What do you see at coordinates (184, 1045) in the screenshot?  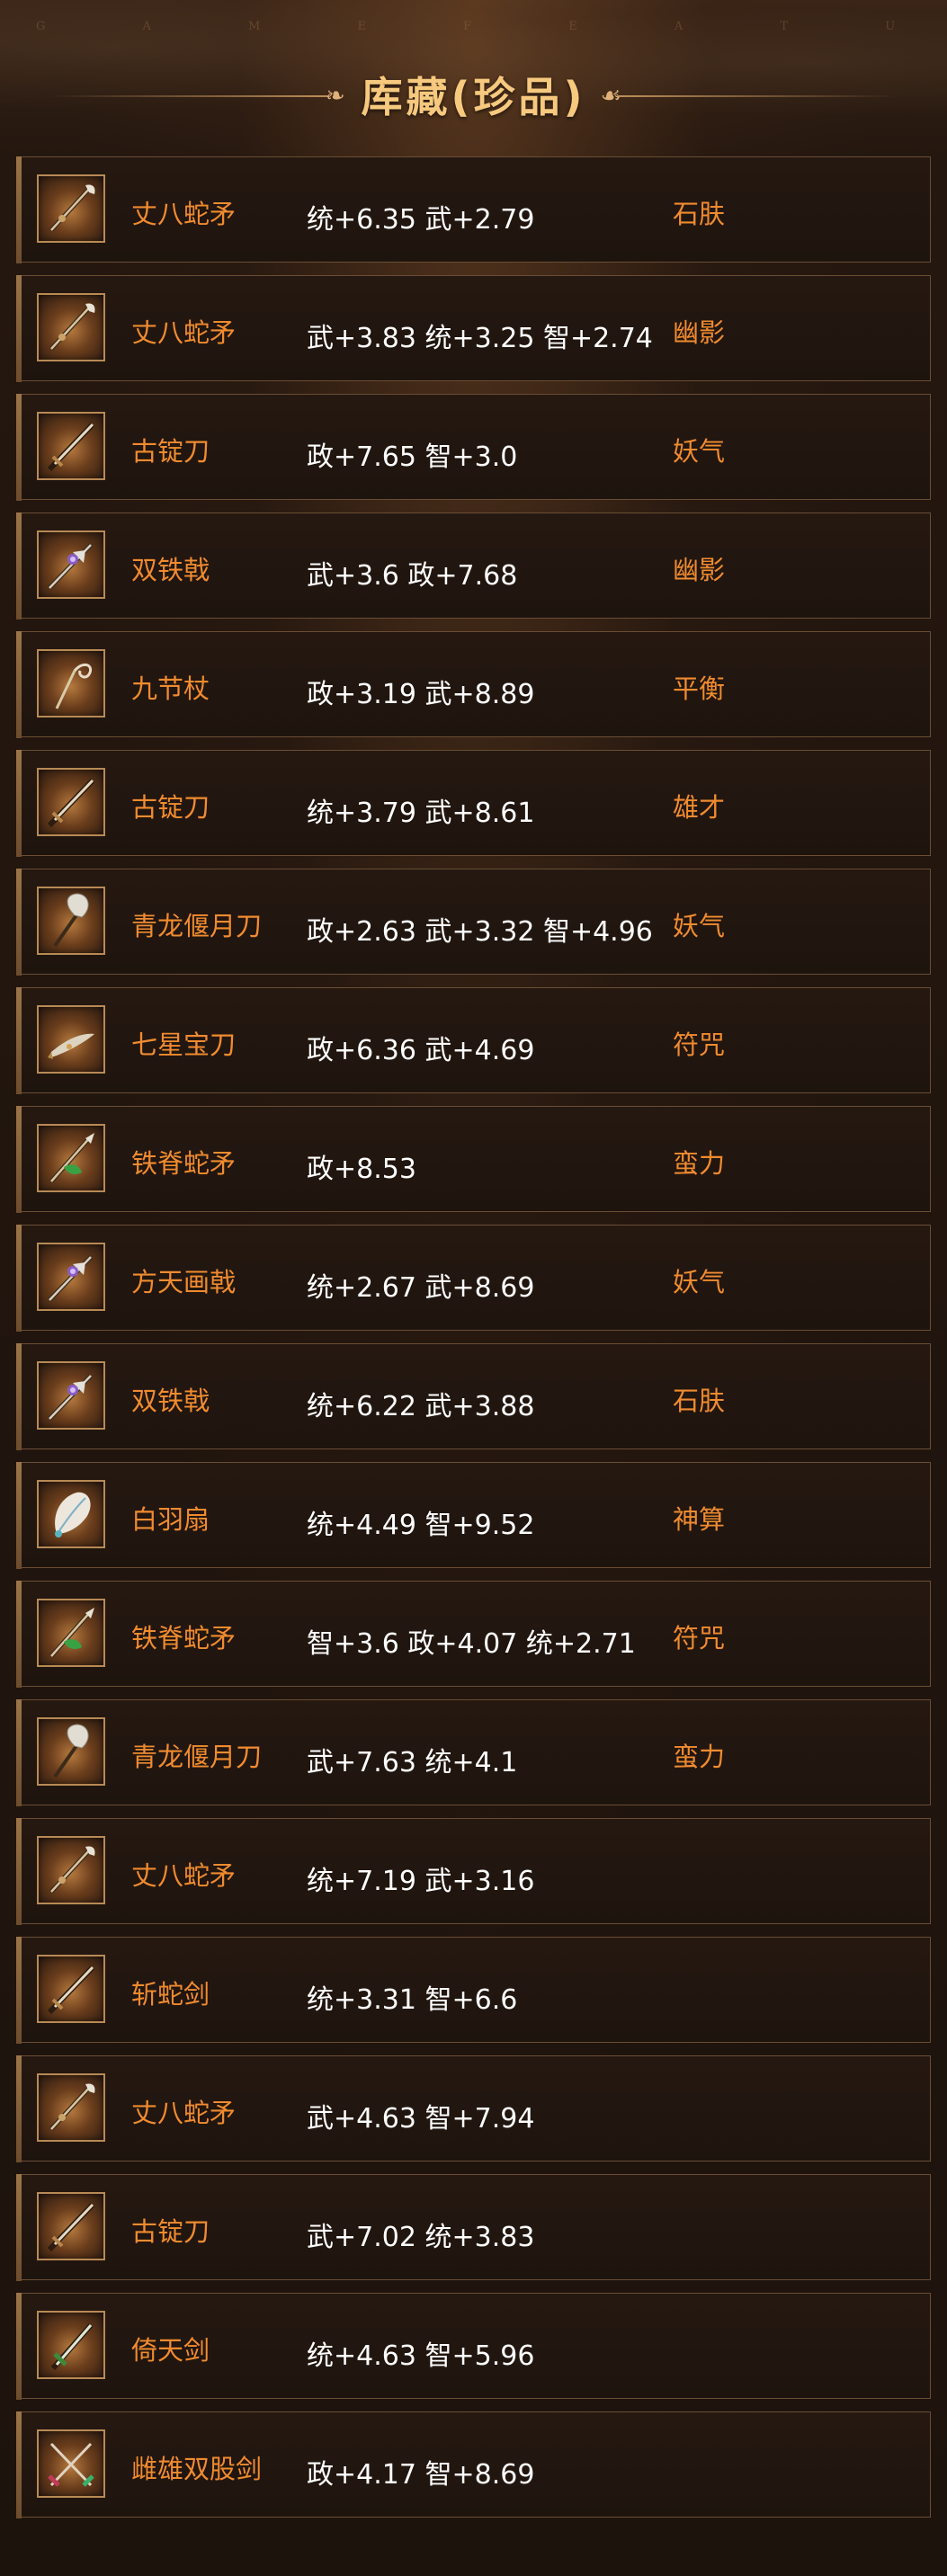 I see `item-name: 七星宝刀` at bounding box center [184, 1045].